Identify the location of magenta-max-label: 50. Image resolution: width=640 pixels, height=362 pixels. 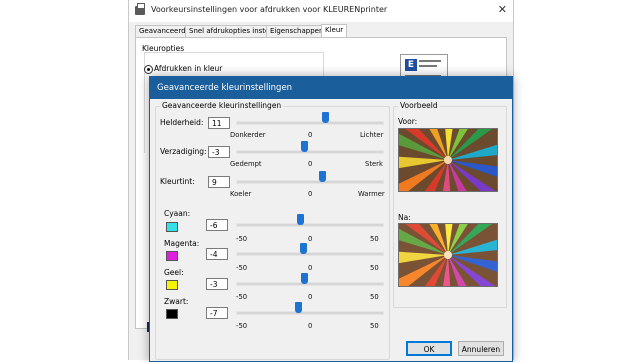
(374, 268).